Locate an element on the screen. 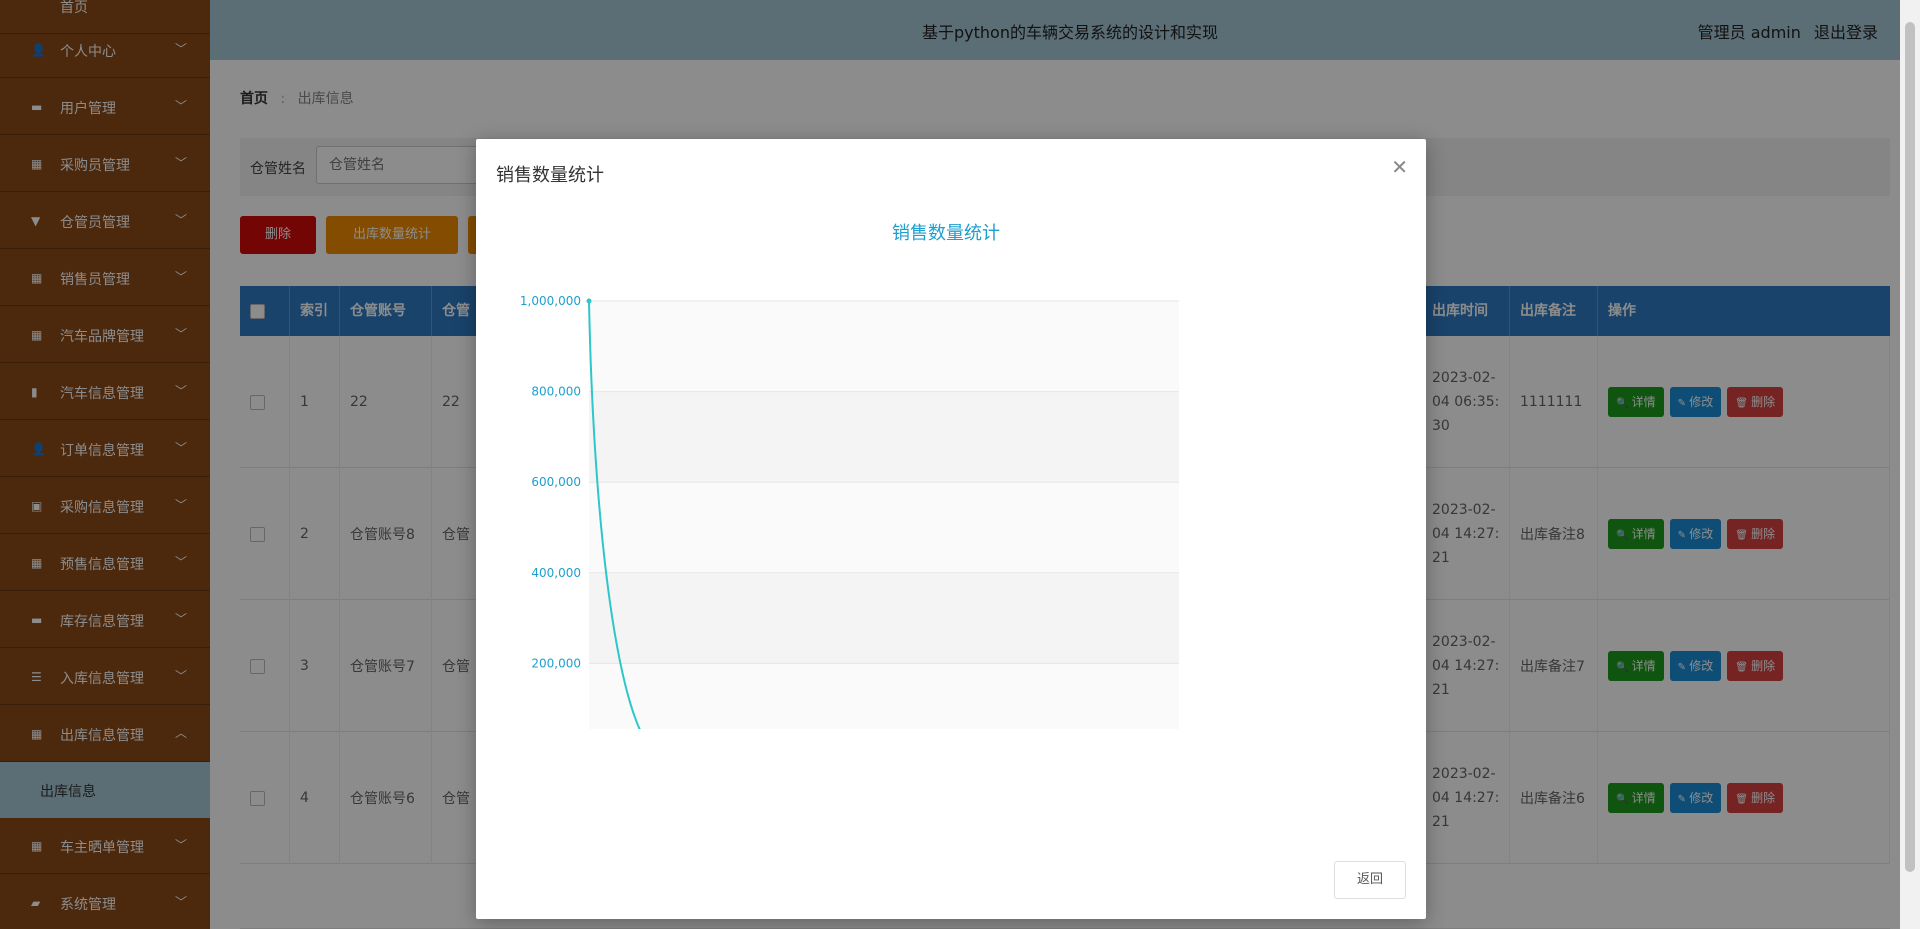 This screenshot has width=1920, height=929. y-tick-label: 1,000,000 is located at coordinates (550, 301).